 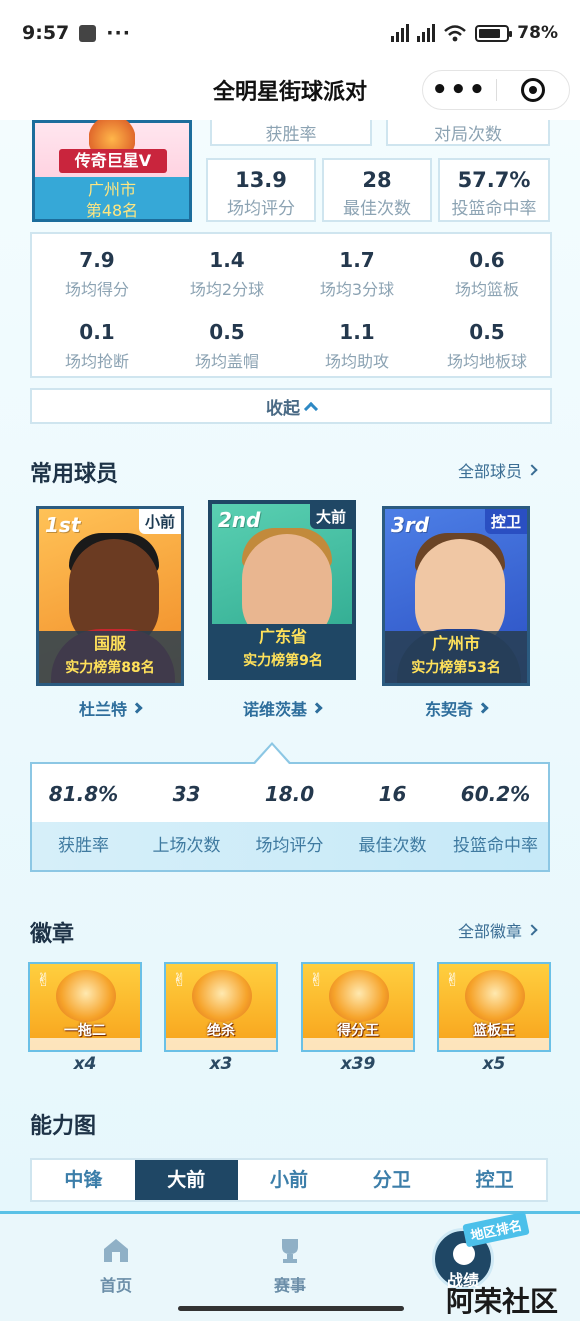 I want to click on player-name-link: 东契奇, so click(x=456, y=708).